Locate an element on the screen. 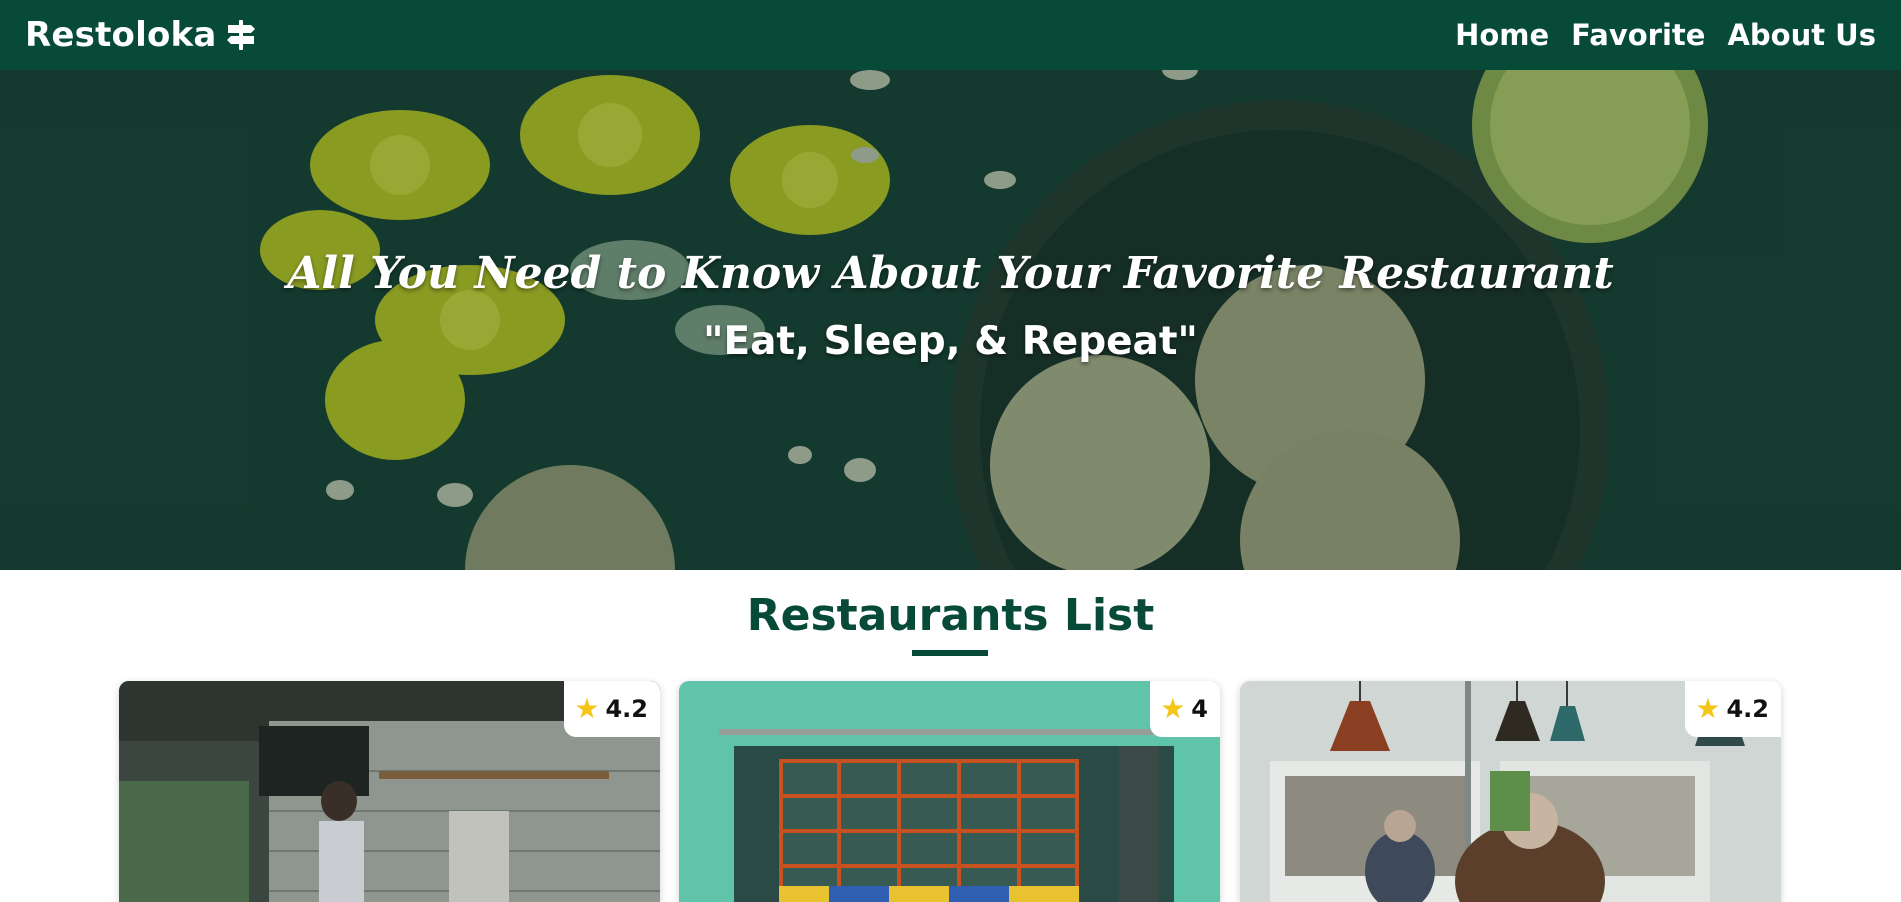 The image size is (1901, 902). restaurant-card: ★ 4 is located at coordinates (949, 791).